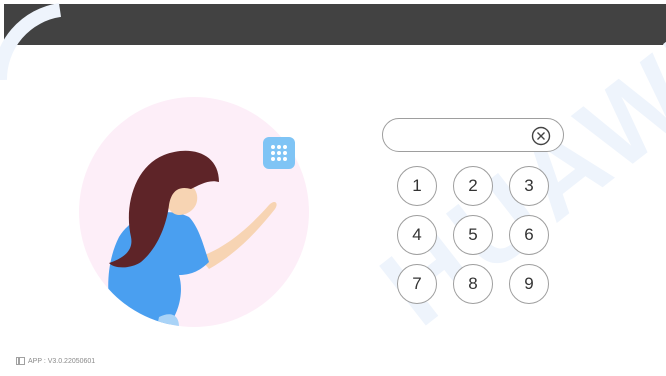 This screenshot has height=376, width=666. Describe the element at coordinates (473, 235) in the screenshot. I see `key-5: 5` at that location.